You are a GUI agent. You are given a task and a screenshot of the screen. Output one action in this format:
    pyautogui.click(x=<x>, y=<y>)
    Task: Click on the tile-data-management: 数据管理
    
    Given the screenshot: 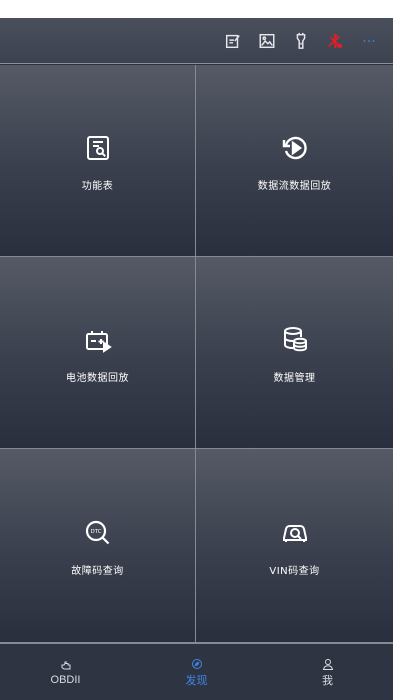 What is the action you would take?
    pyautogui.click(x=294, y=353)
    